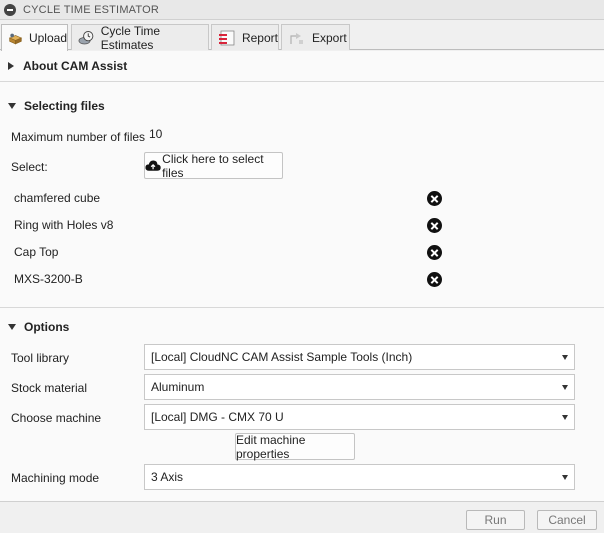  What do you see at coordinates (234, 226) in the screenshot?
I see `file-row: Ring with Holes v8` at bounding box center [234, 226].